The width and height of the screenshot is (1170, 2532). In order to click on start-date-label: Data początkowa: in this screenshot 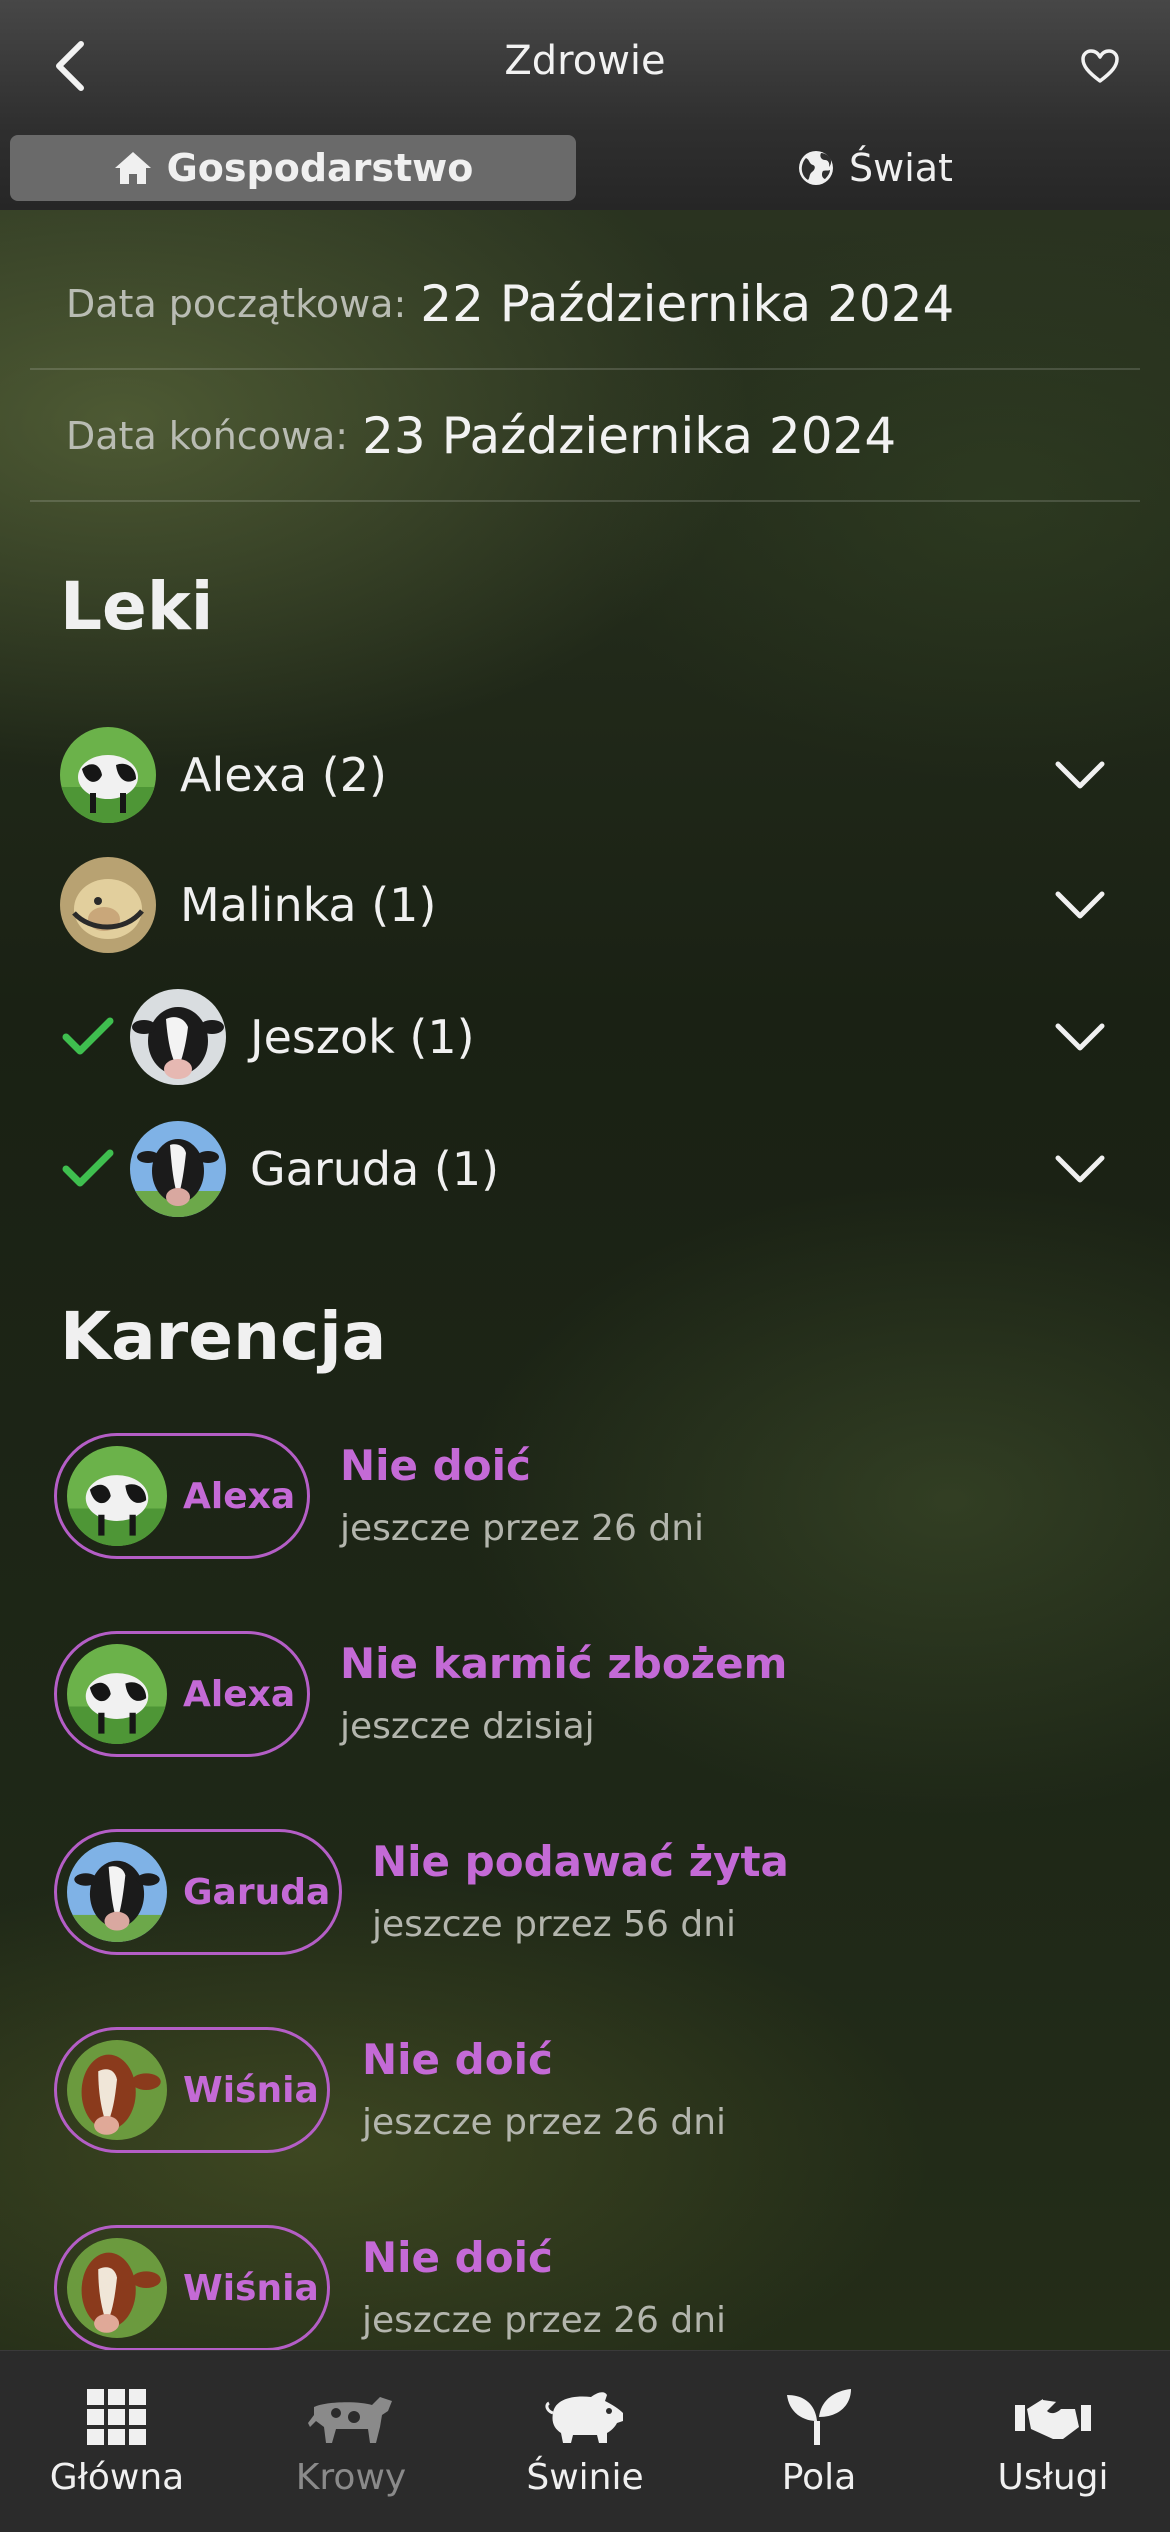, I will do `click(236, 304)`.